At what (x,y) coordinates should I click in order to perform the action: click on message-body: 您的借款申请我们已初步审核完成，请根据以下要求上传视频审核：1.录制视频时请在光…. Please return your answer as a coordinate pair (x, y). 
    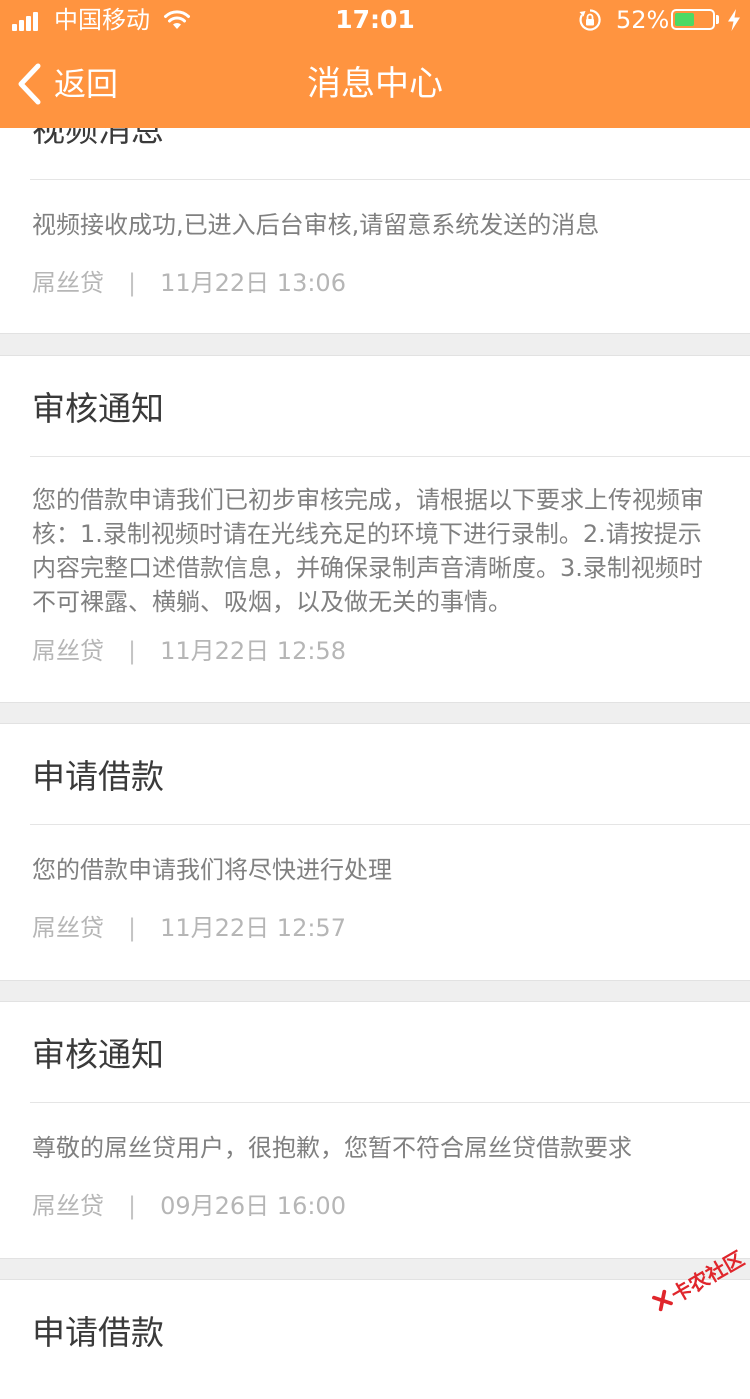
    Looking at the image, I should click on (368, 551).